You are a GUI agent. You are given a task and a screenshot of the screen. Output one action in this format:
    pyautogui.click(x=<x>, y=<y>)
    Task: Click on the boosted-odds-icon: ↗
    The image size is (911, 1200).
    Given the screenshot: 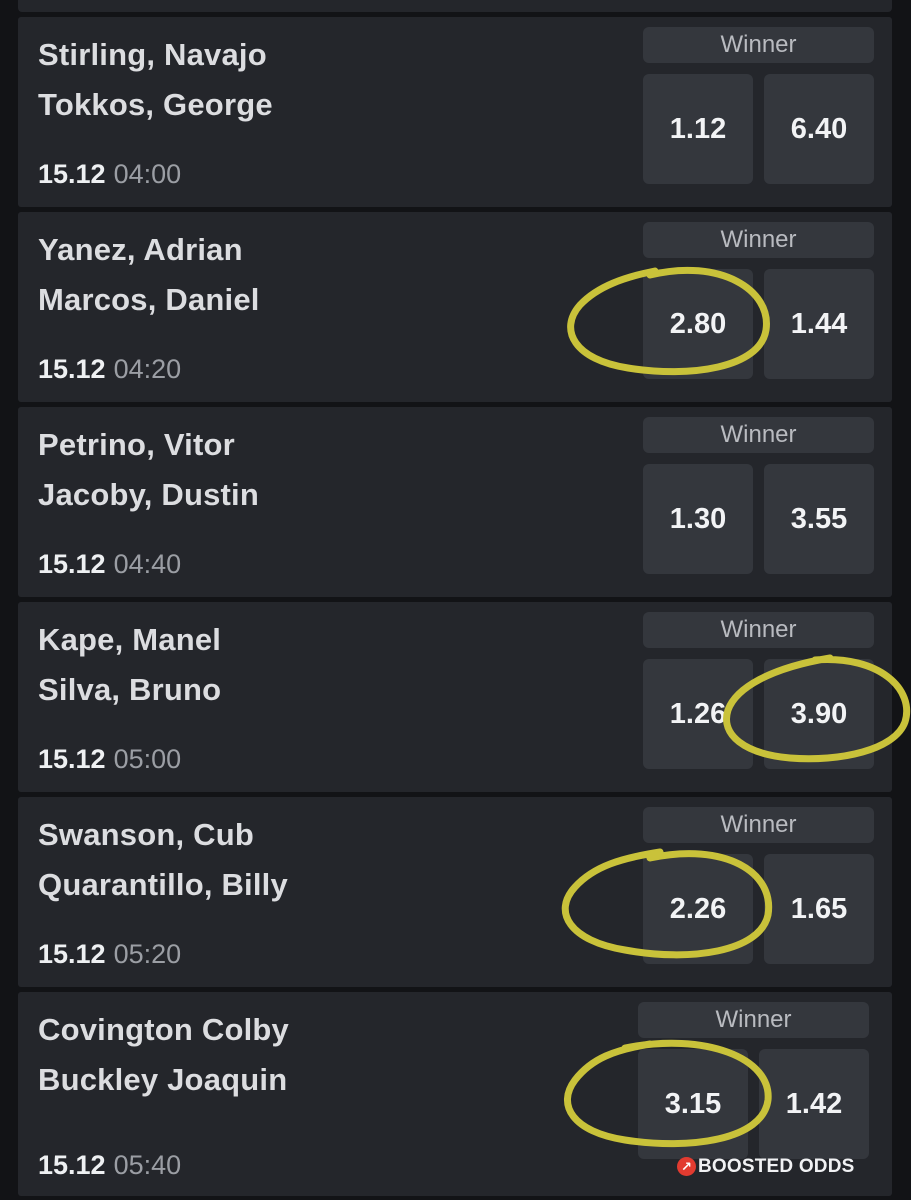 What is the action you would take?
    pyautogui.click(x=686, y=1166)
    